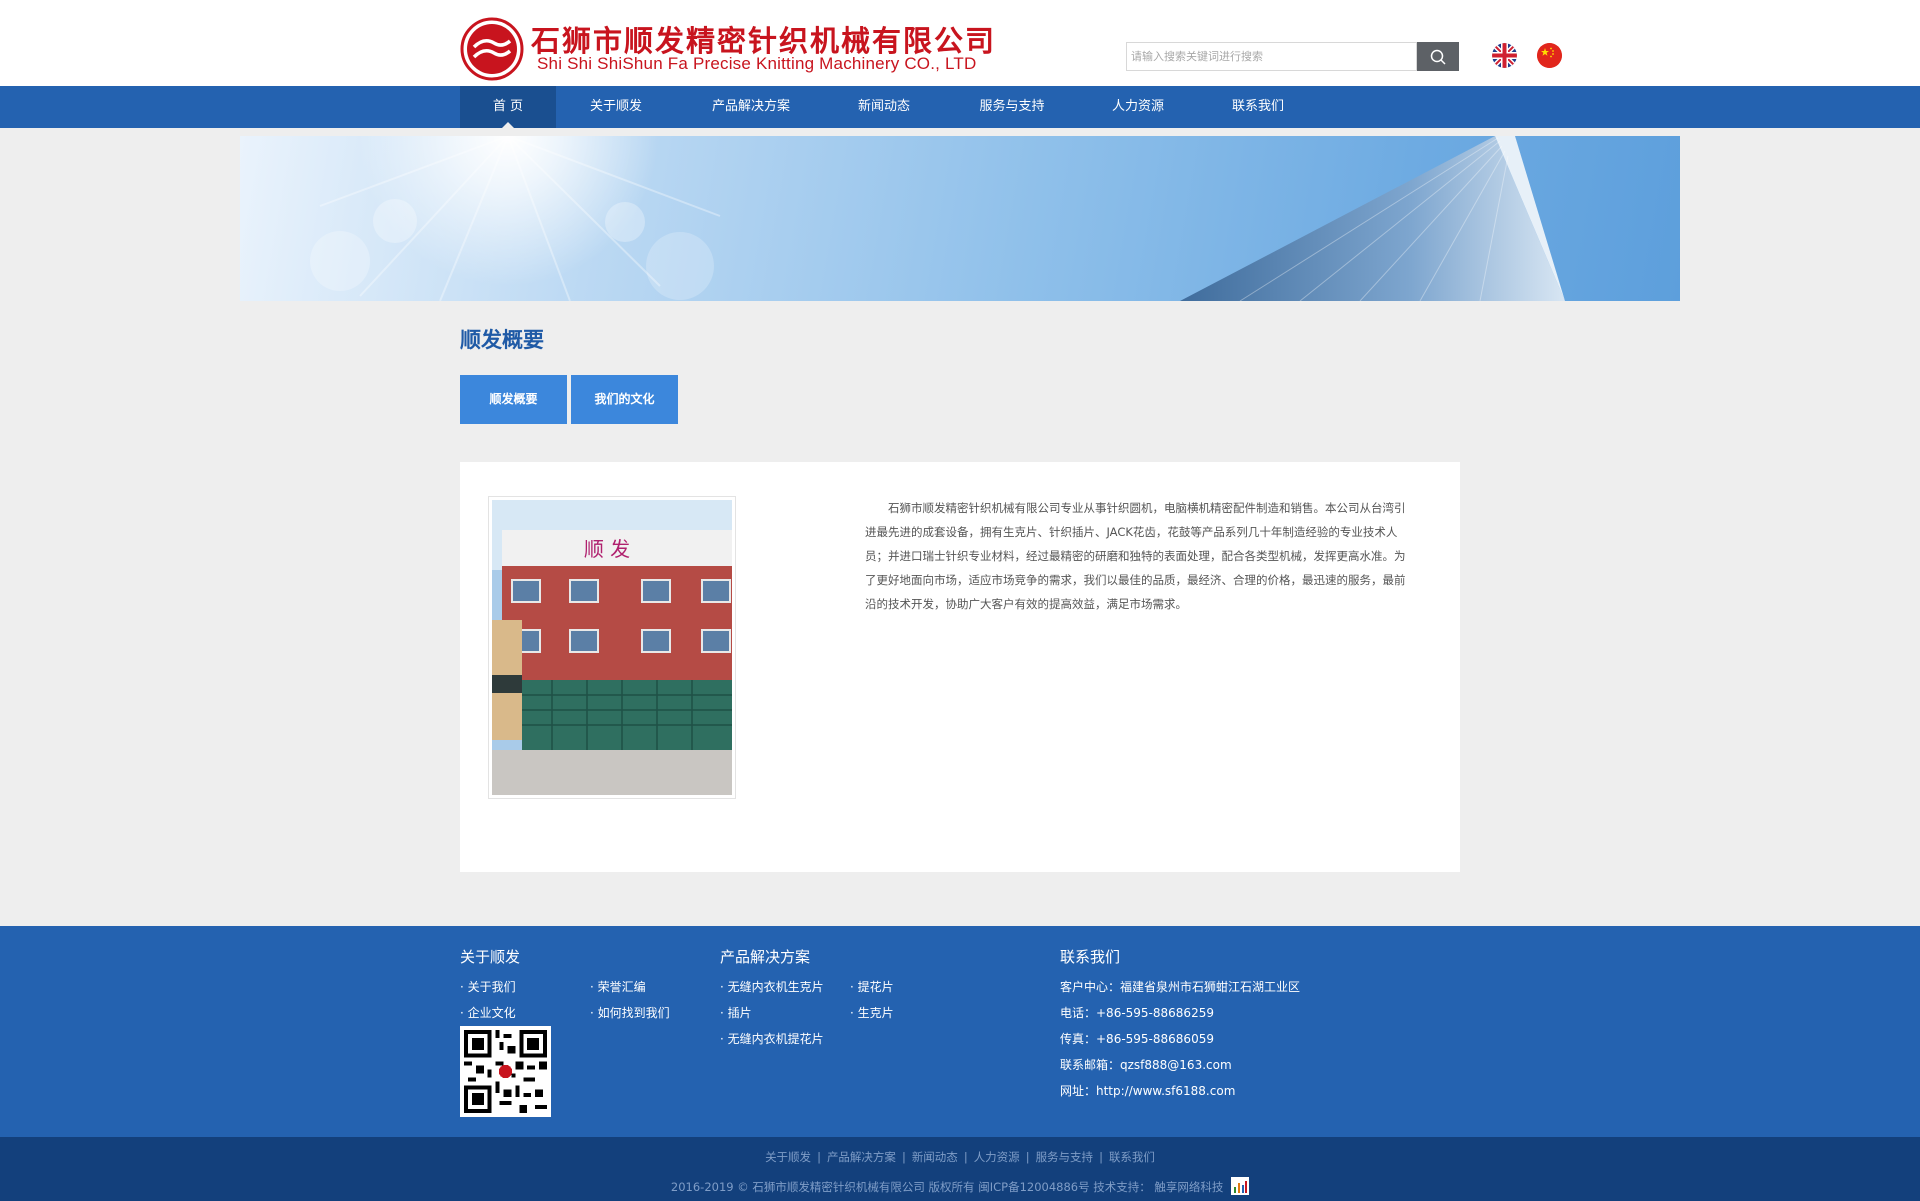  I want to click on hero-banner, so click(960, 218).